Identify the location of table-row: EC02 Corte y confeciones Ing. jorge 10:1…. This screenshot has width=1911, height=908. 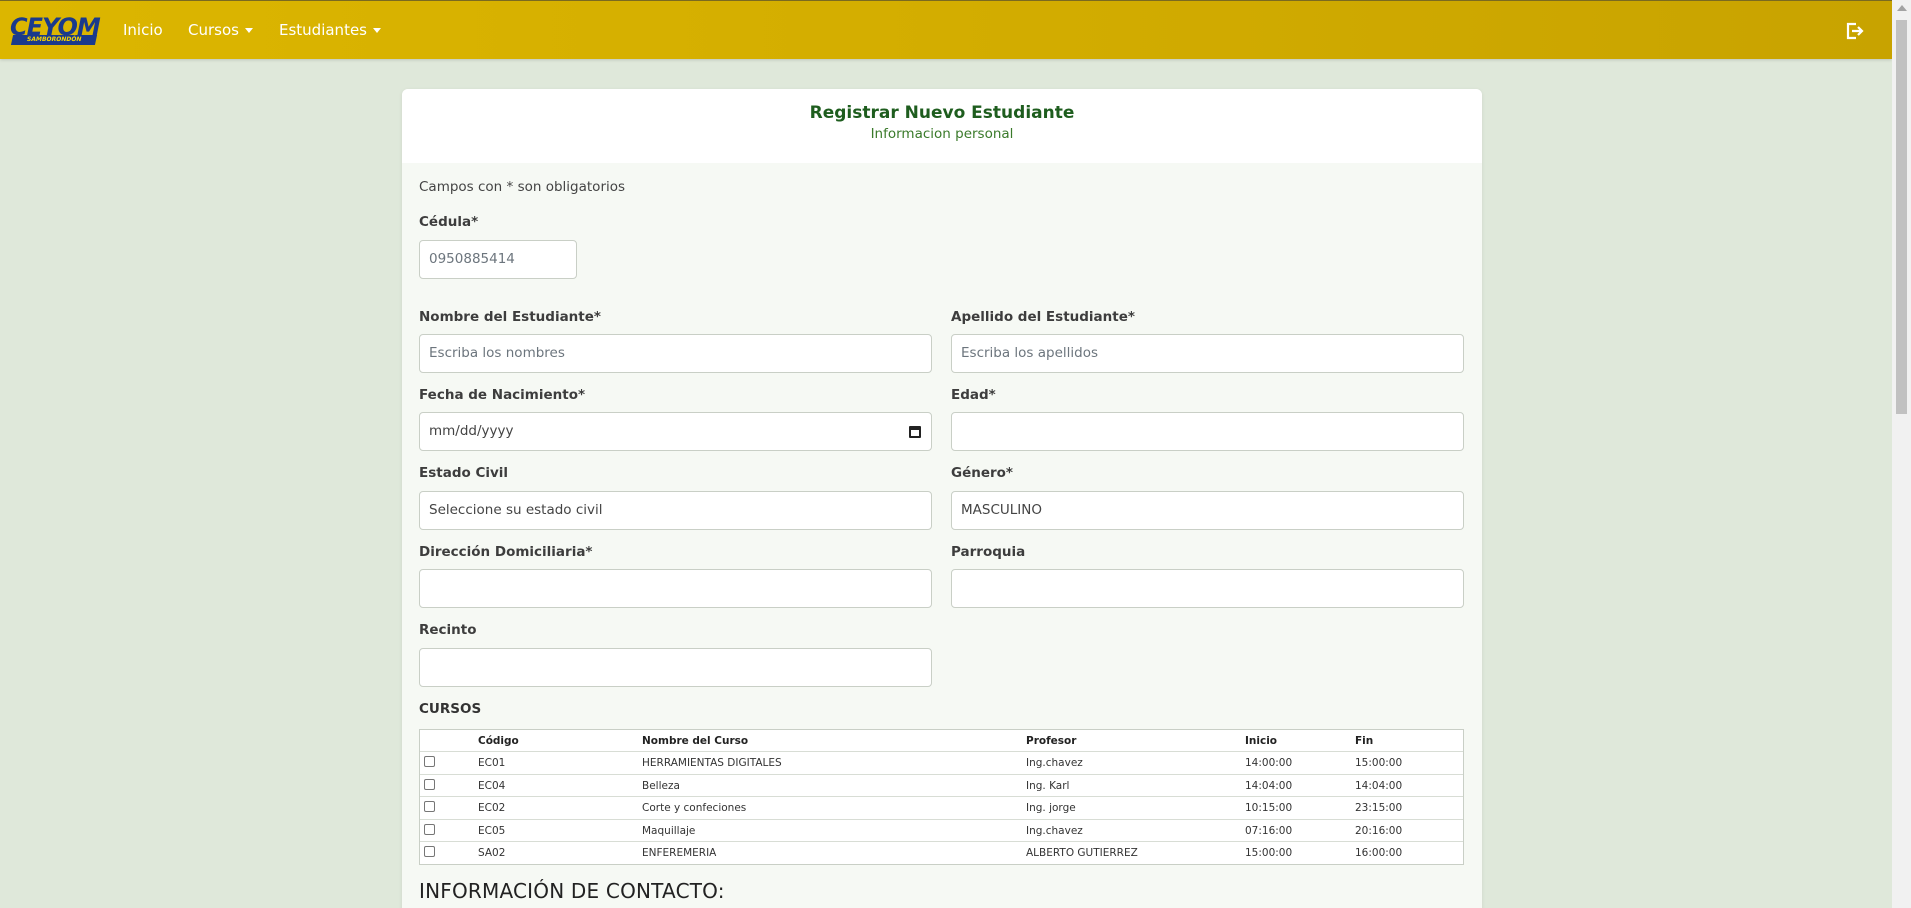
(941, 808).